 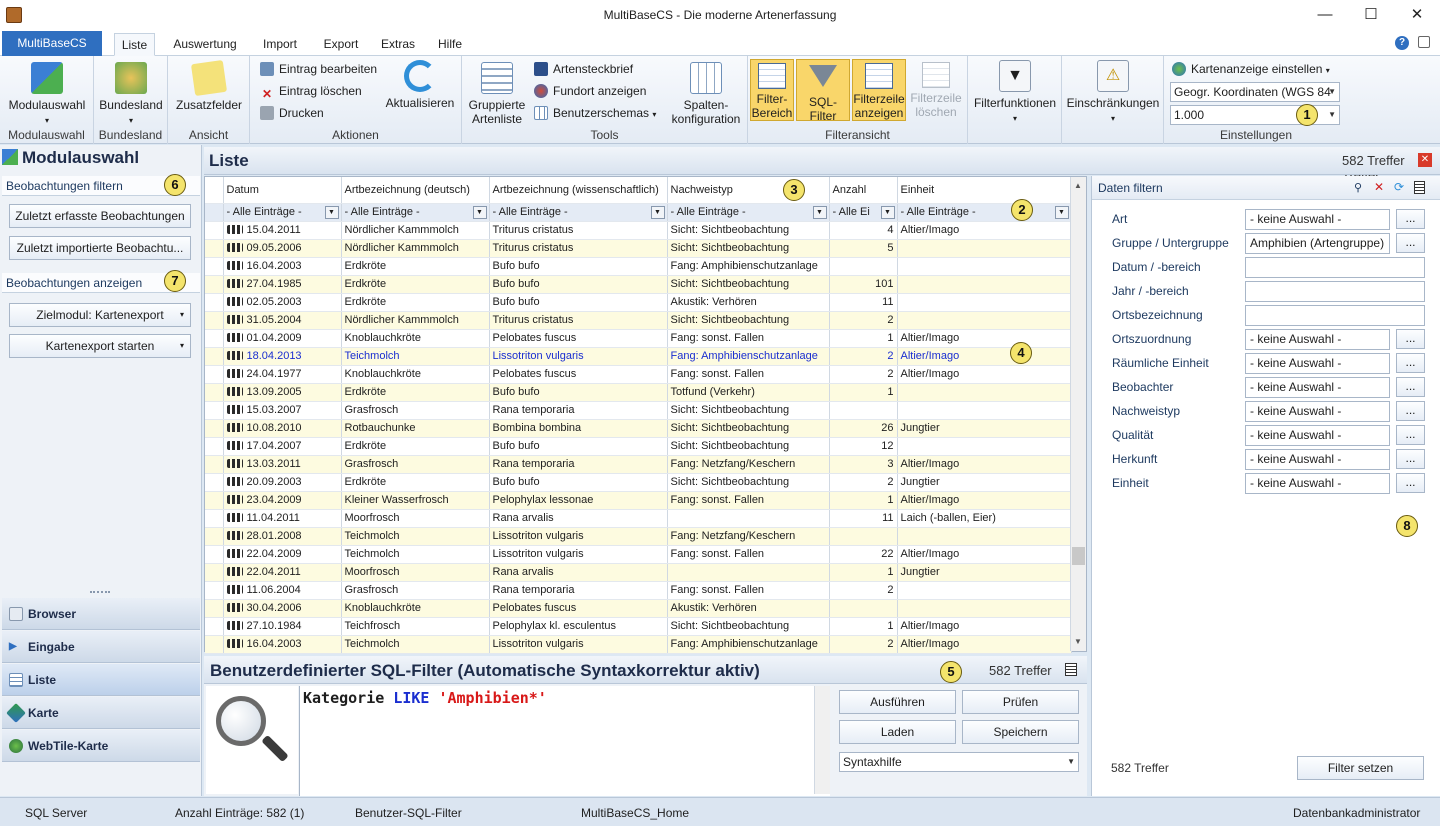 What do you see at coordinates (772, 90) in the screenshot?
I see `filter-bereich-button: Filter- Bereich` at bounding box center [772, 90].